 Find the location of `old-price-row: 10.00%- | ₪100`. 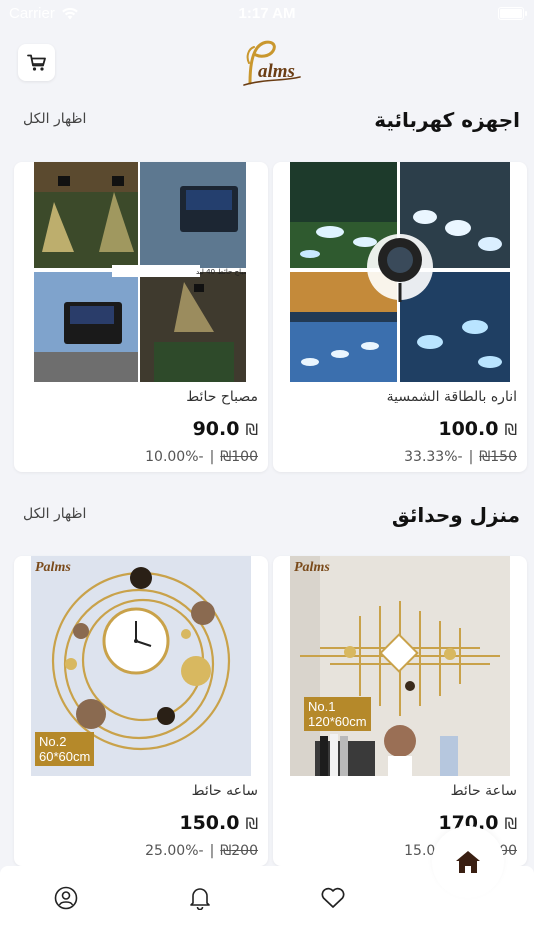

old-price-row: 10.00%- | ₪100 is located at coordinates (201, 457).